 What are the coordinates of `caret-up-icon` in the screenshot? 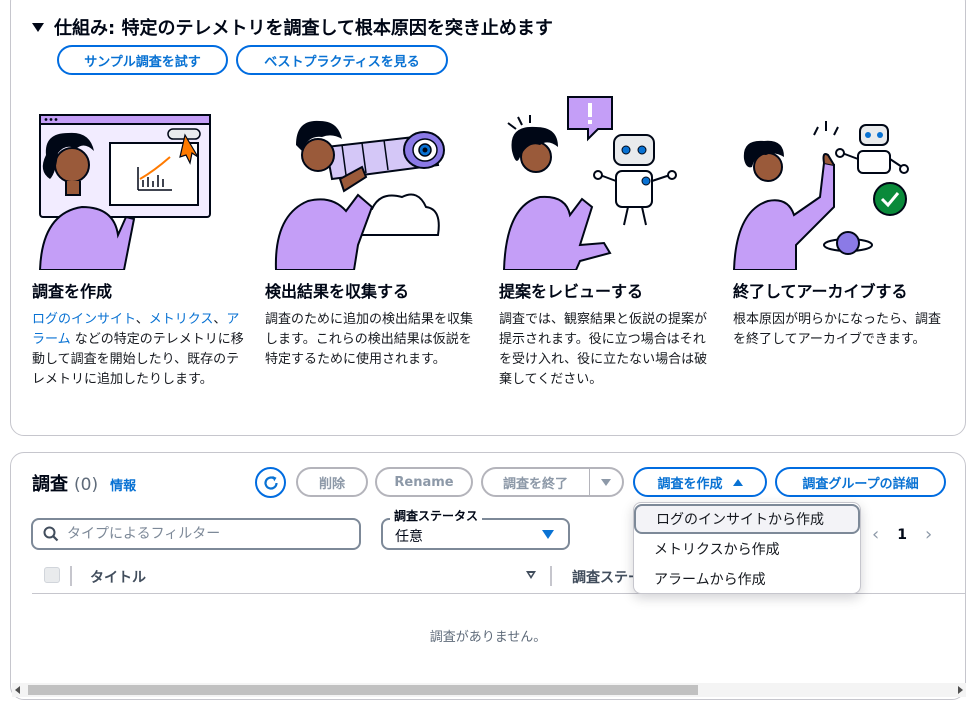 It's located at (737, 482).